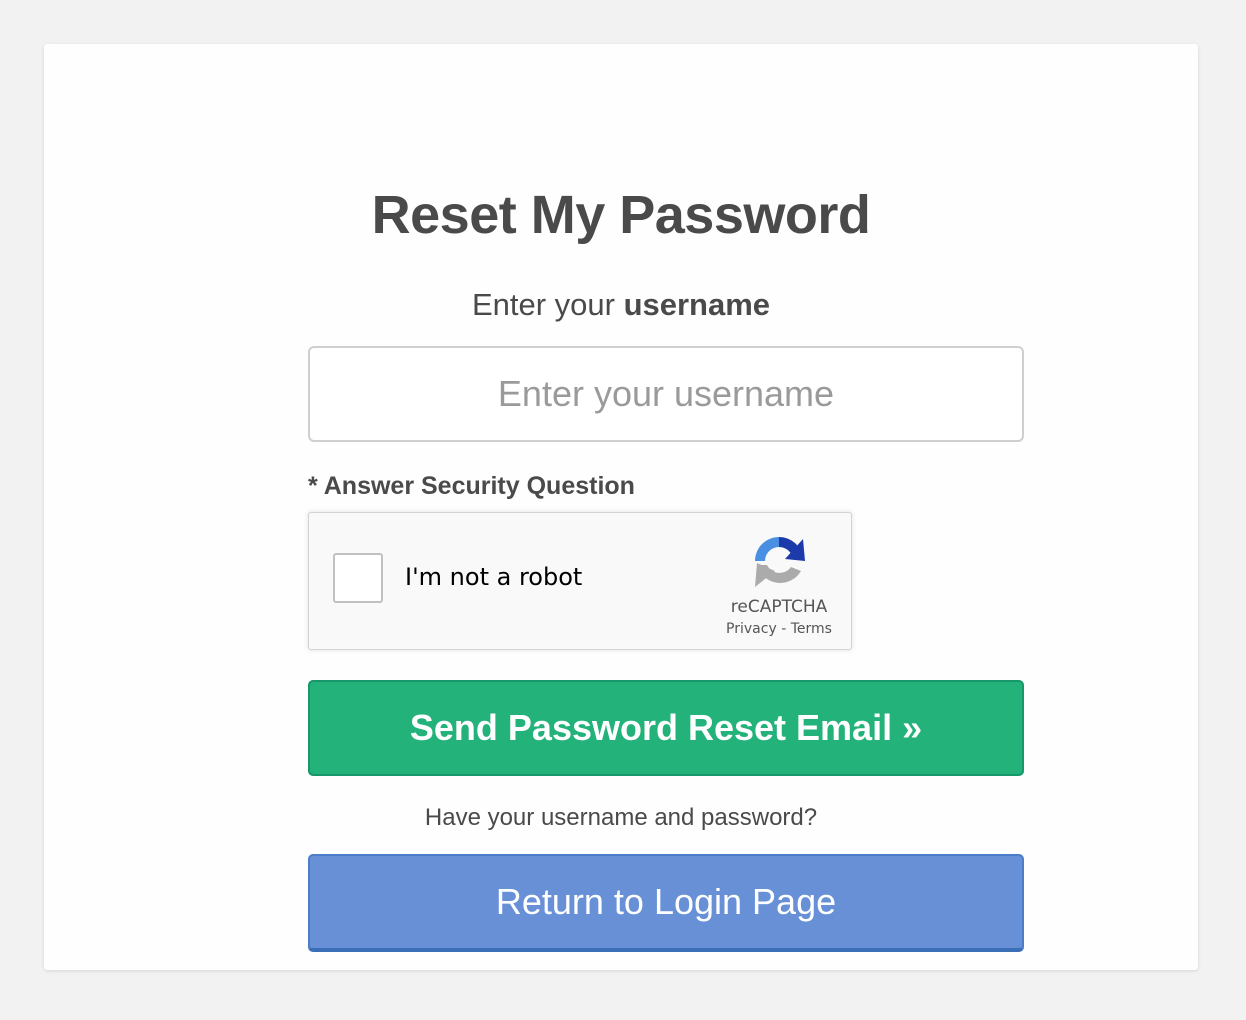  What do you see at coordinates (780, 561) in the screenshot?
I see `recaptcha-logo-icon` at bounding box center [780, 561].